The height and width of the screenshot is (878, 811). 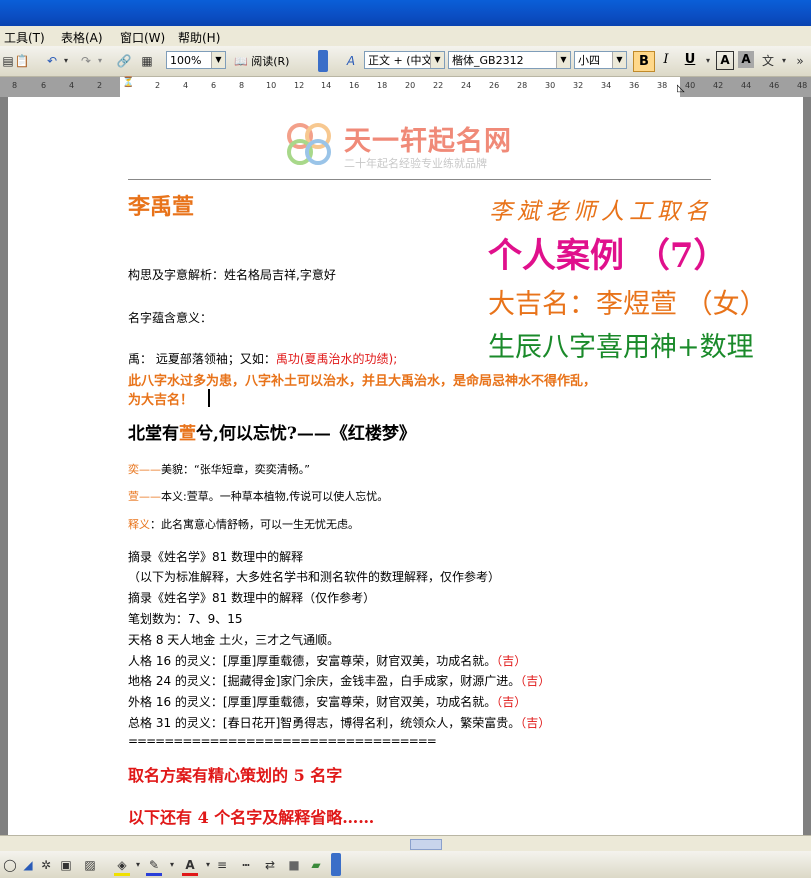 What do you see at coordinates (550, 85) in the screenshot?
I see `ruler-tick-label: 30` at bounding box center [550, 85].